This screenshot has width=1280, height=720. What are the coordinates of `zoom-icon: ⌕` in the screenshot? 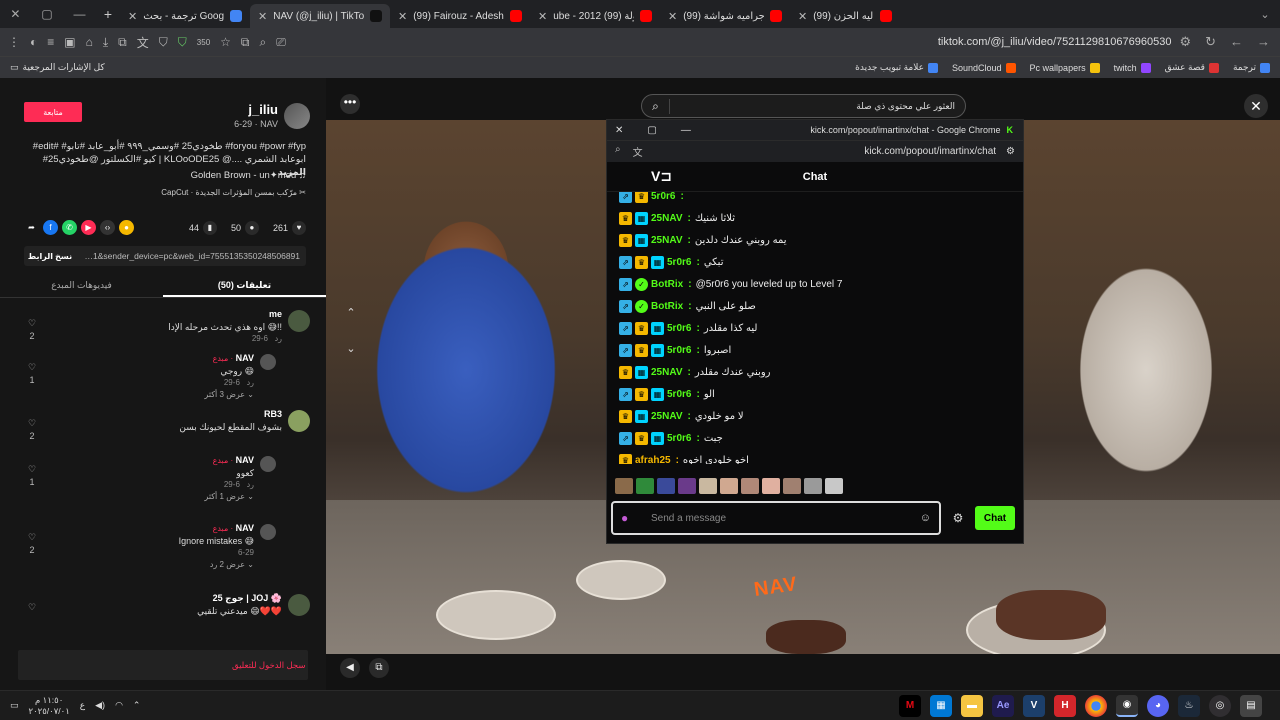 It's located at (263, 42).